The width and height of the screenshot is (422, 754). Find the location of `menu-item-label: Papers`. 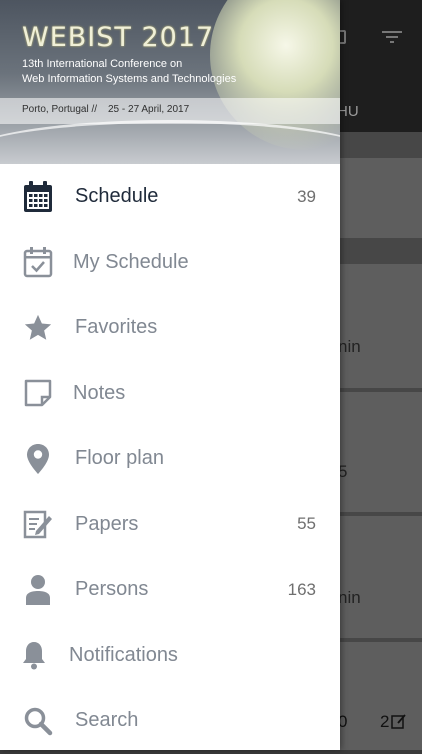

menu-item-label: Papers is located at coordinates (107, 523).